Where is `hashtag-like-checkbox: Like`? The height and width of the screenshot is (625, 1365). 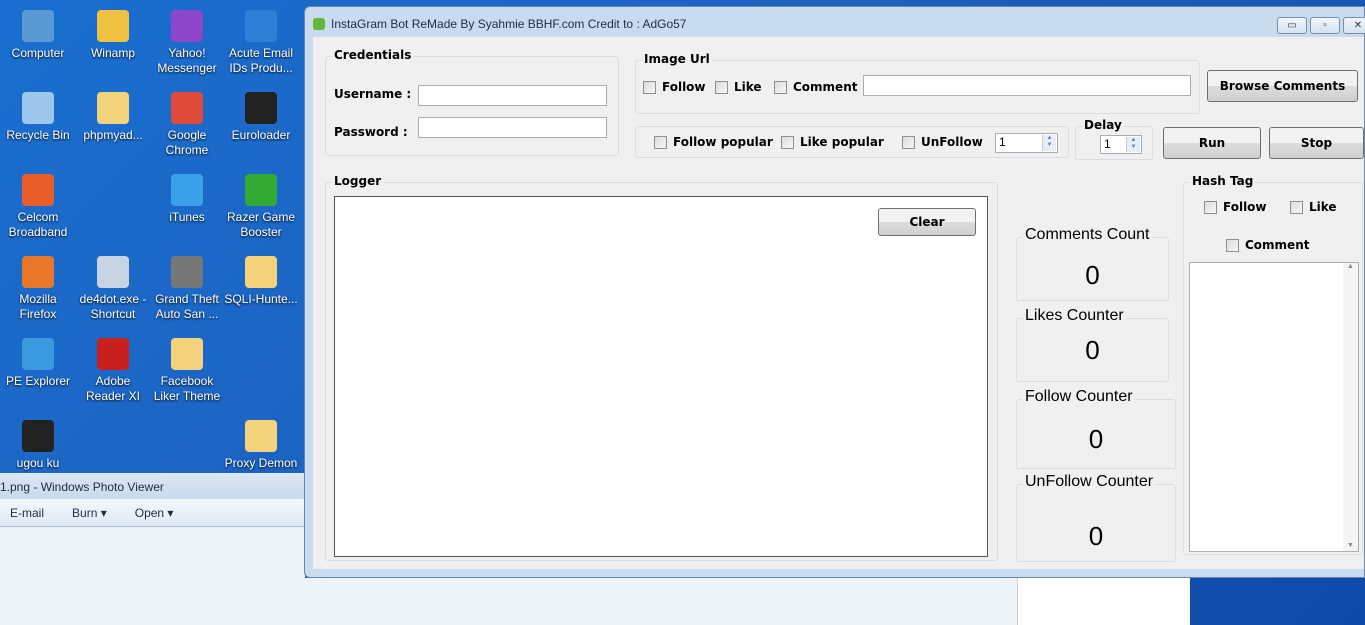
hashtag-like-checkbox: Like is located at coordinates (1313, 207).